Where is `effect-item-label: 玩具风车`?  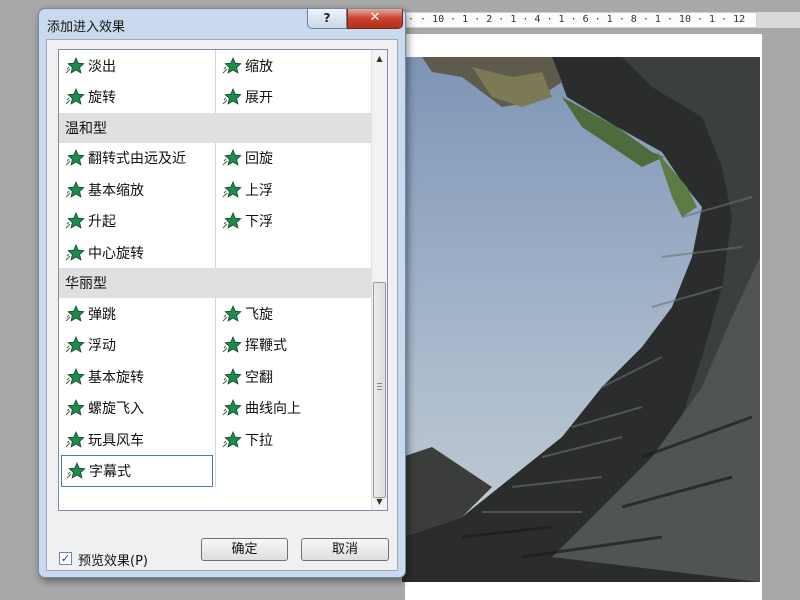
effect-item-label: 玩具风车 is located at coordinates (116, 440).